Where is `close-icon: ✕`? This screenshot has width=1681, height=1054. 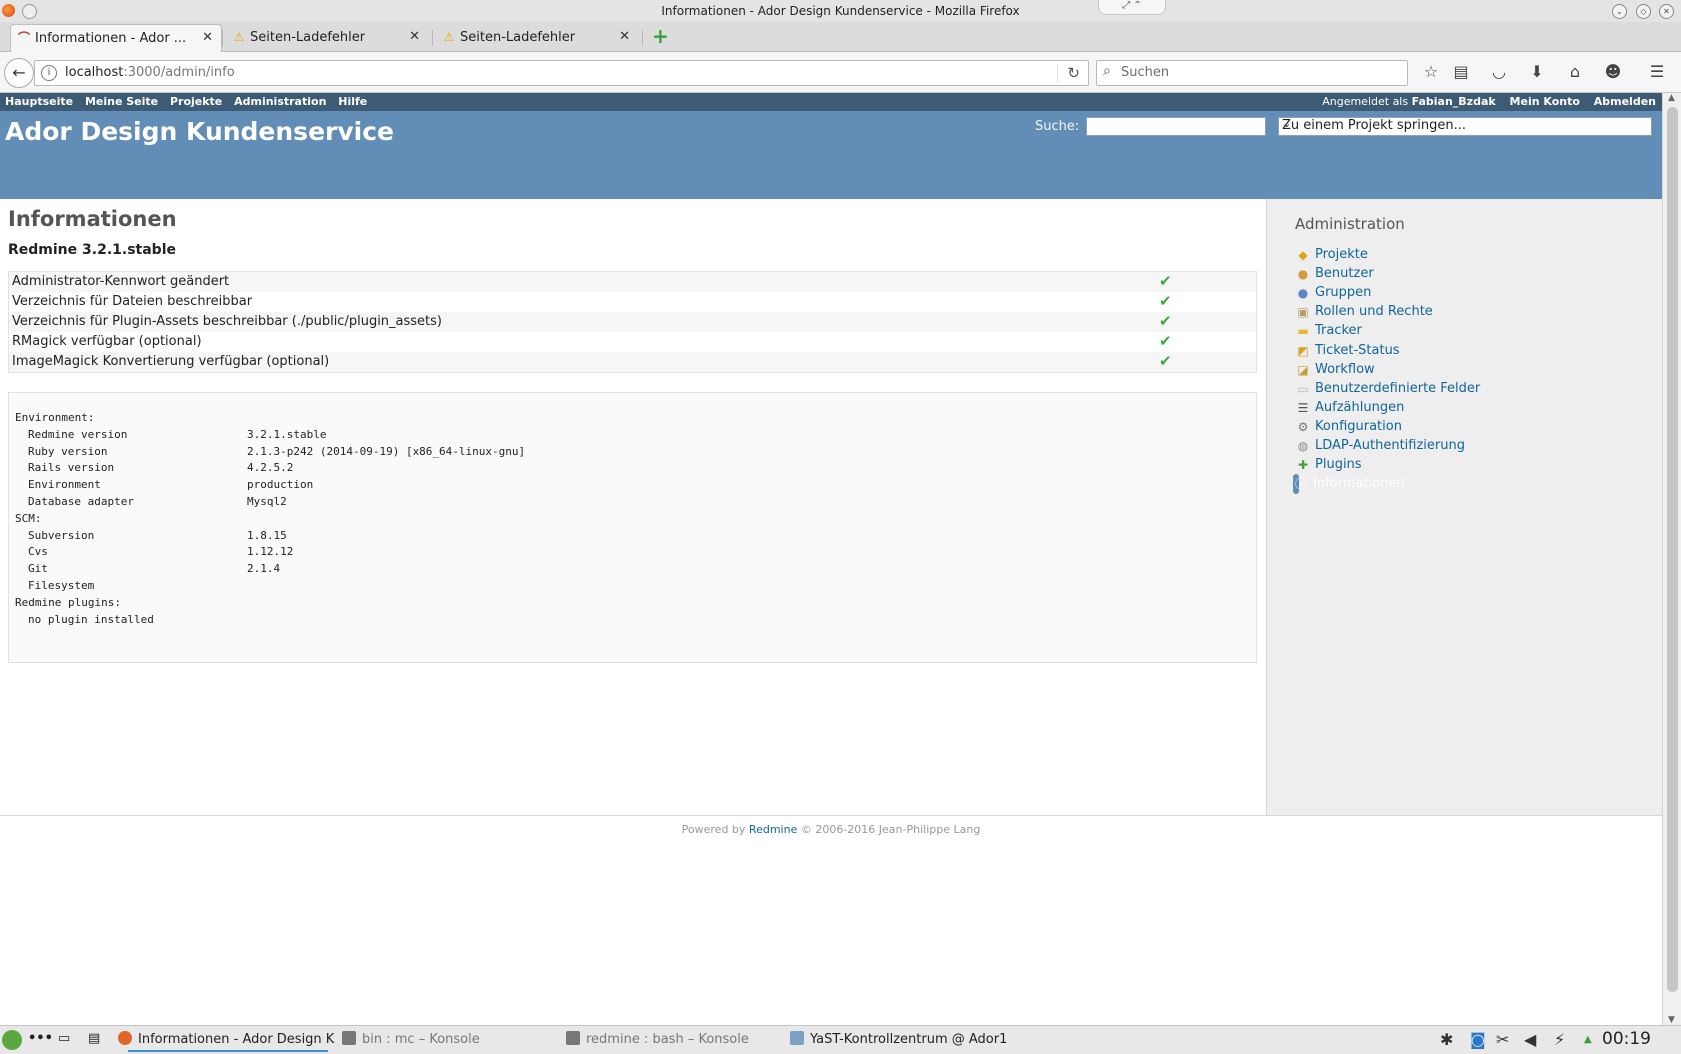 close-icon: ✕ is located at coordinates (1666, 11).